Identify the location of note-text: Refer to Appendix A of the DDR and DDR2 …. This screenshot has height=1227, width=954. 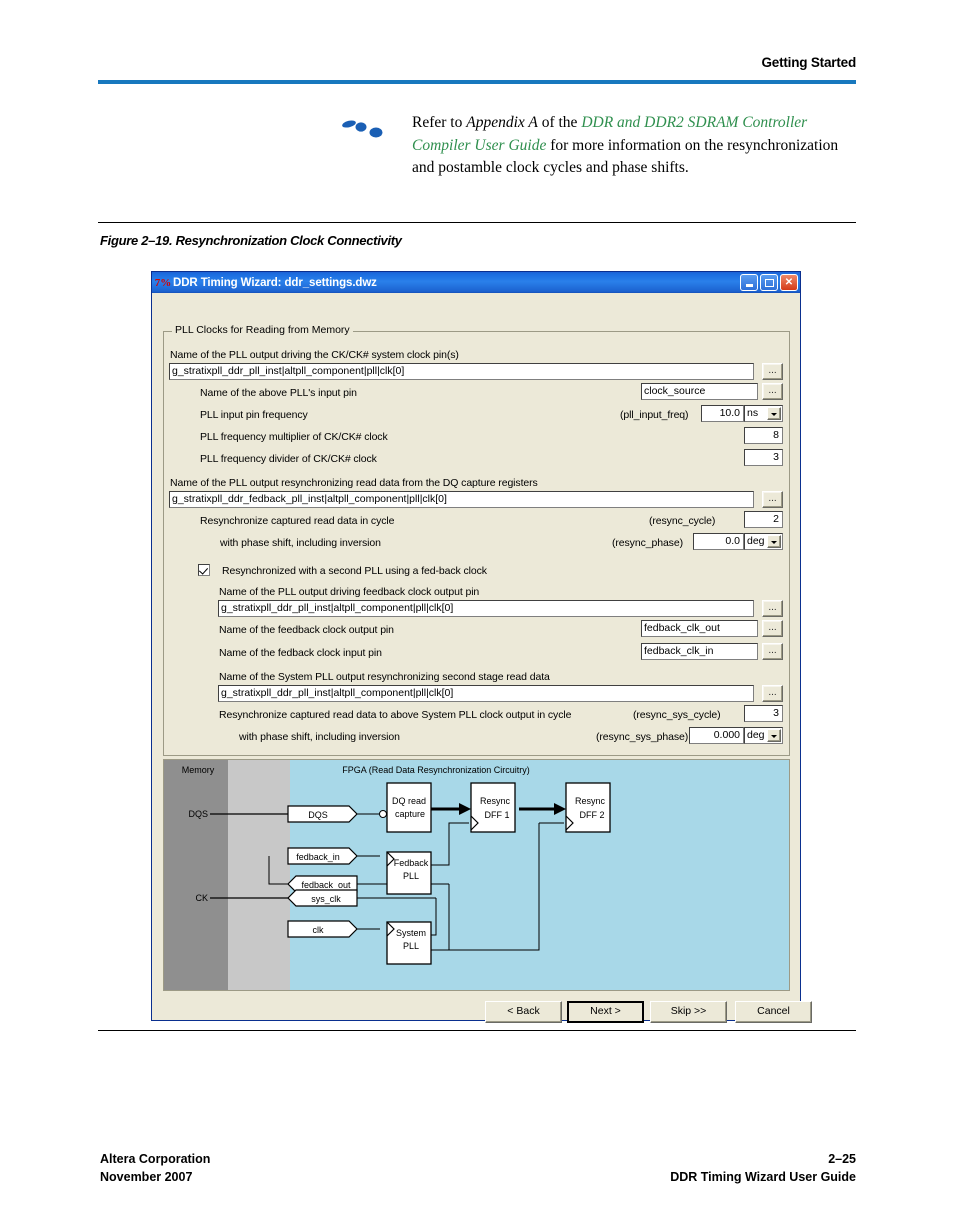
(633, 146).